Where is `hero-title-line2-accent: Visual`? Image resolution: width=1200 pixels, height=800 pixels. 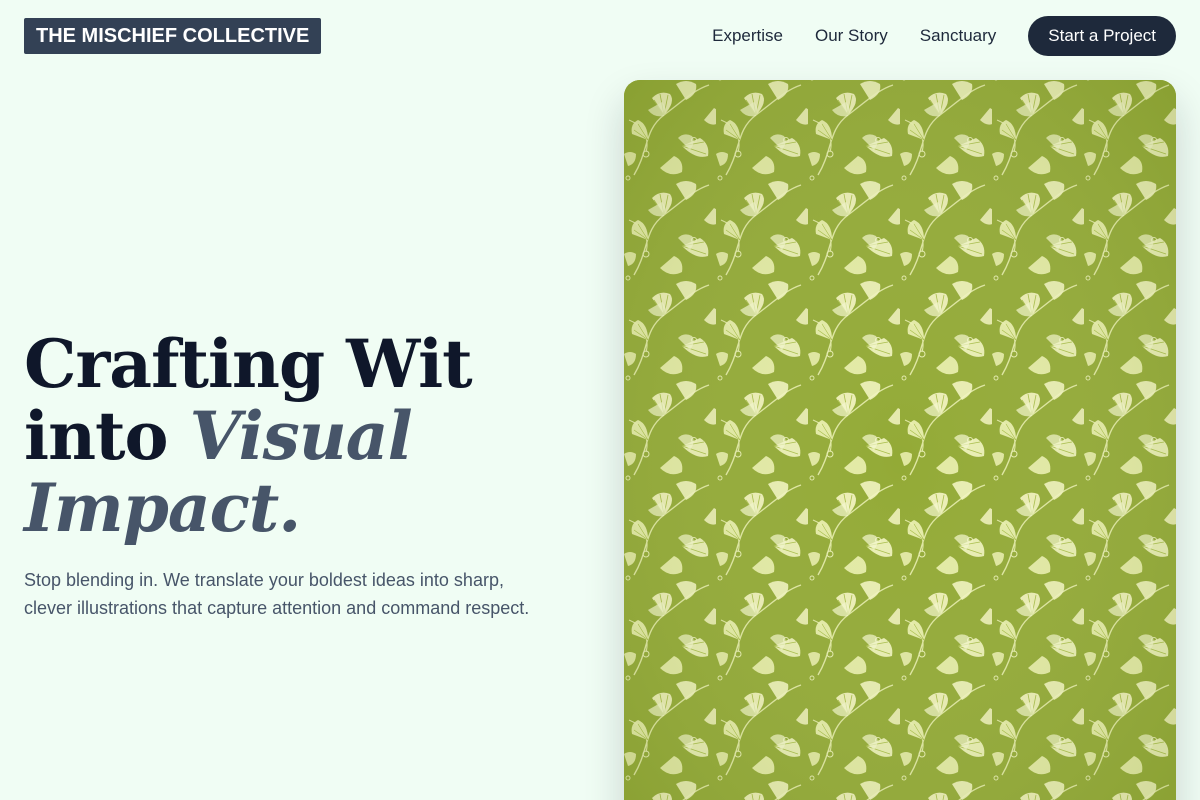 hero-title-line2-accent: Visual is located at coordinates (301, 436).